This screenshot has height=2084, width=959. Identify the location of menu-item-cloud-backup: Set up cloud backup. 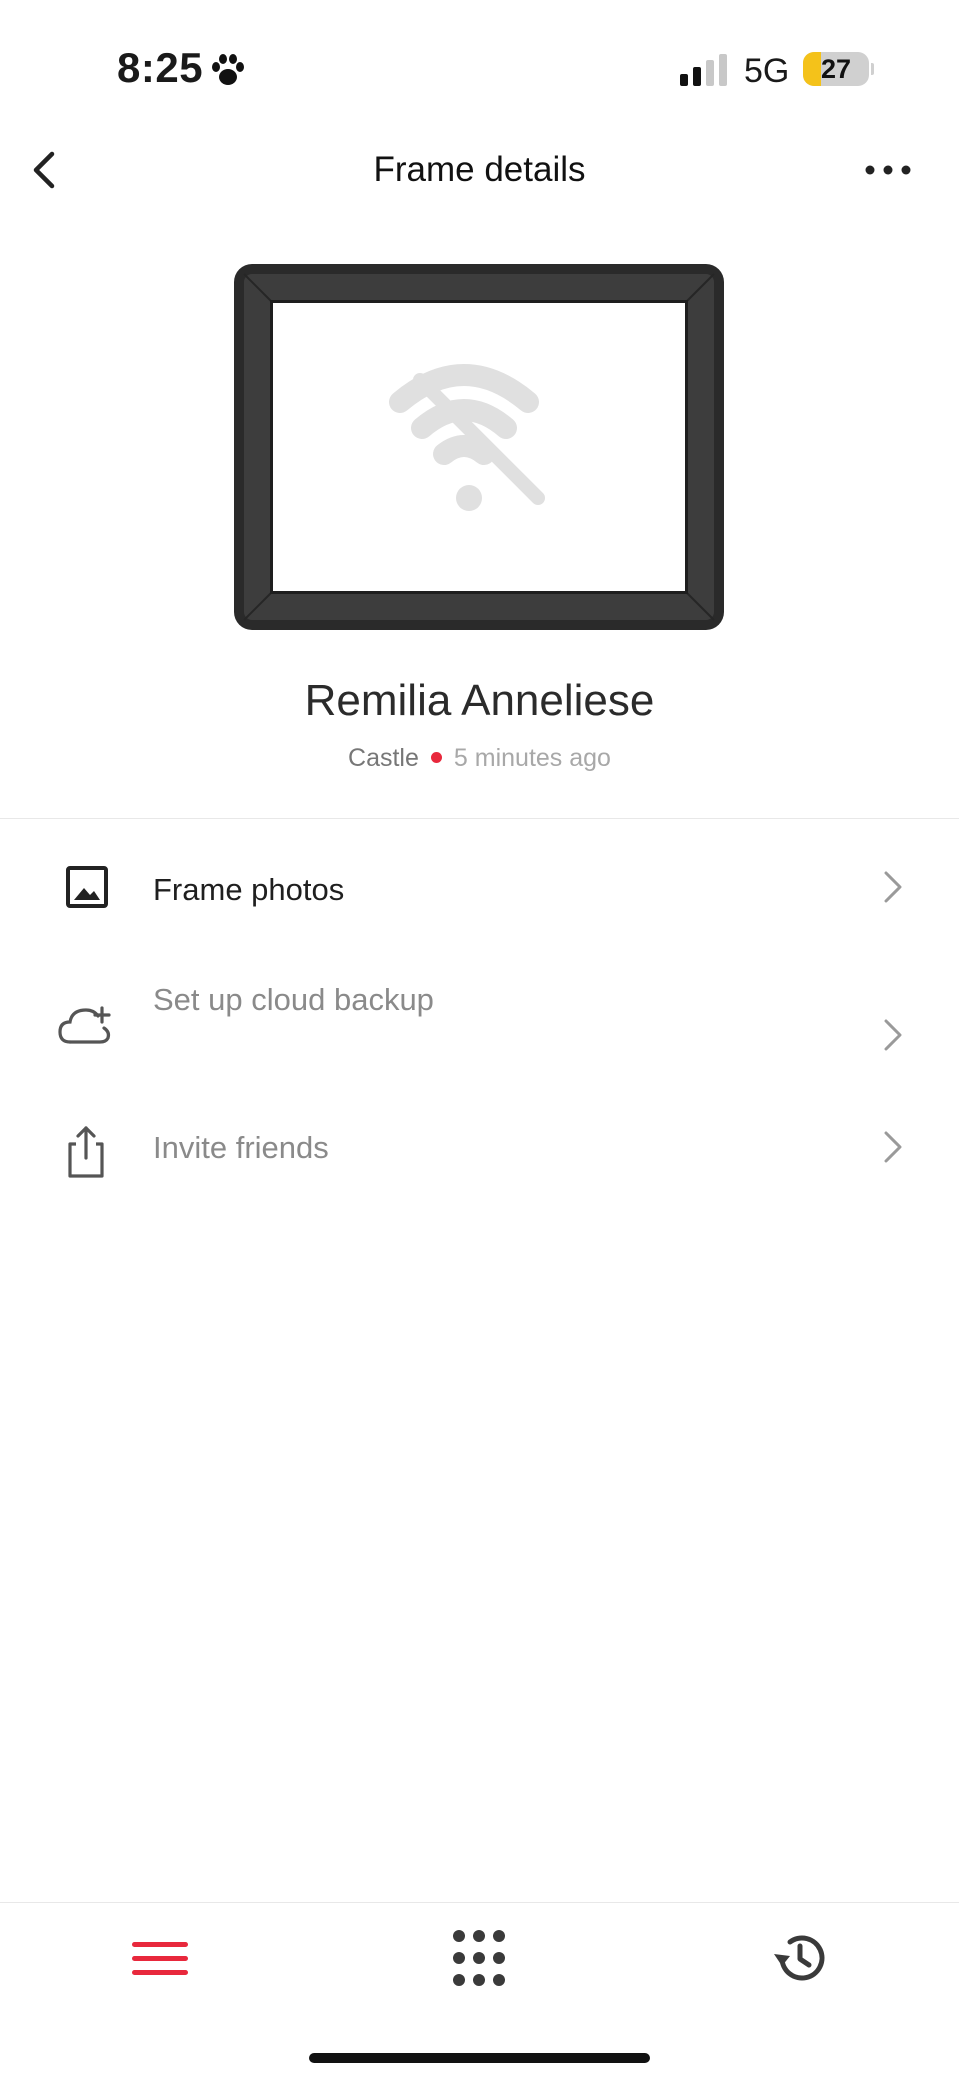
(479, 1019).